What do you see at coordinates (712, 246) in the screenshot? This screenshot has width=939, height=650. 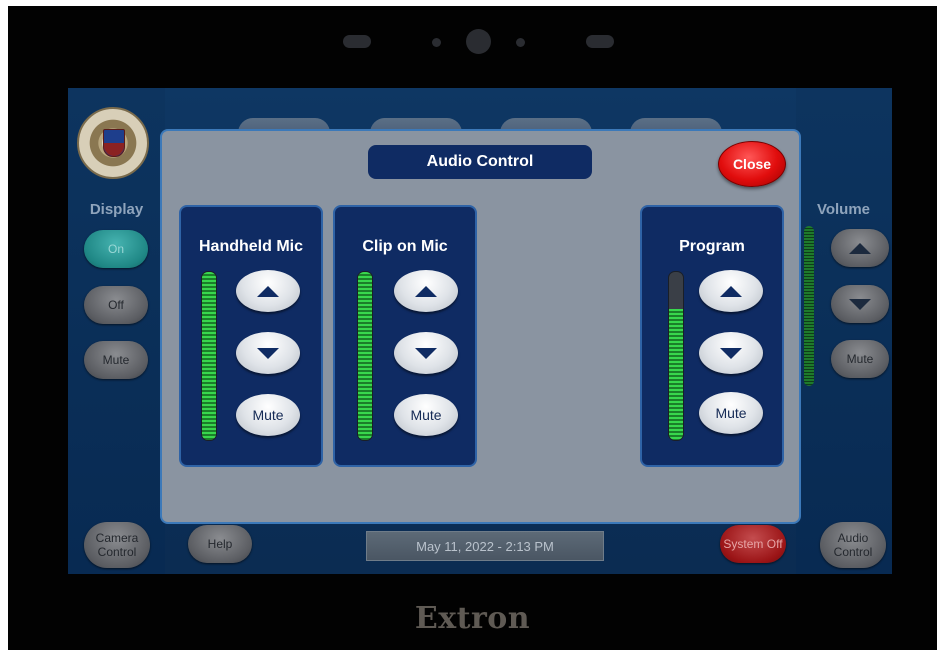 I see `channel-title: Program` at bounding box center [712, 246].